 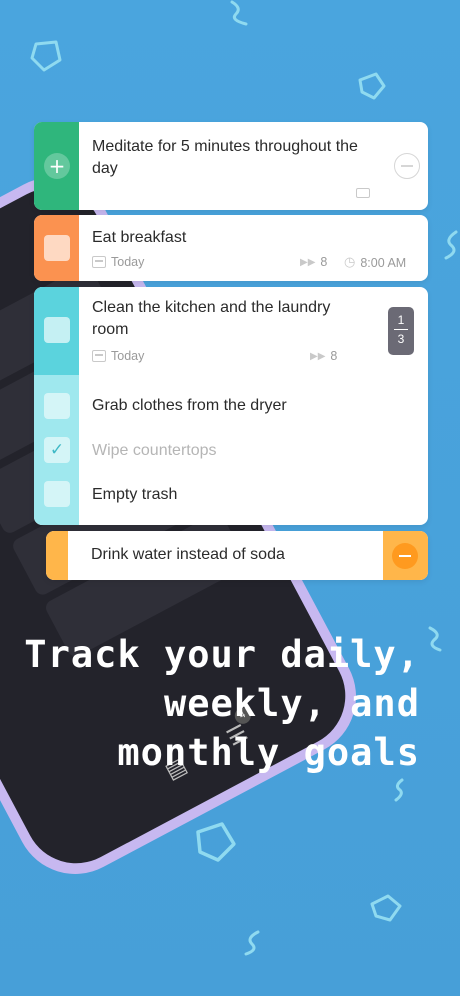 What do you see at coordinates (139, 237) in the screenshot?
I see `daily-title: Eat breakfast` at bounding box center [139, 237].